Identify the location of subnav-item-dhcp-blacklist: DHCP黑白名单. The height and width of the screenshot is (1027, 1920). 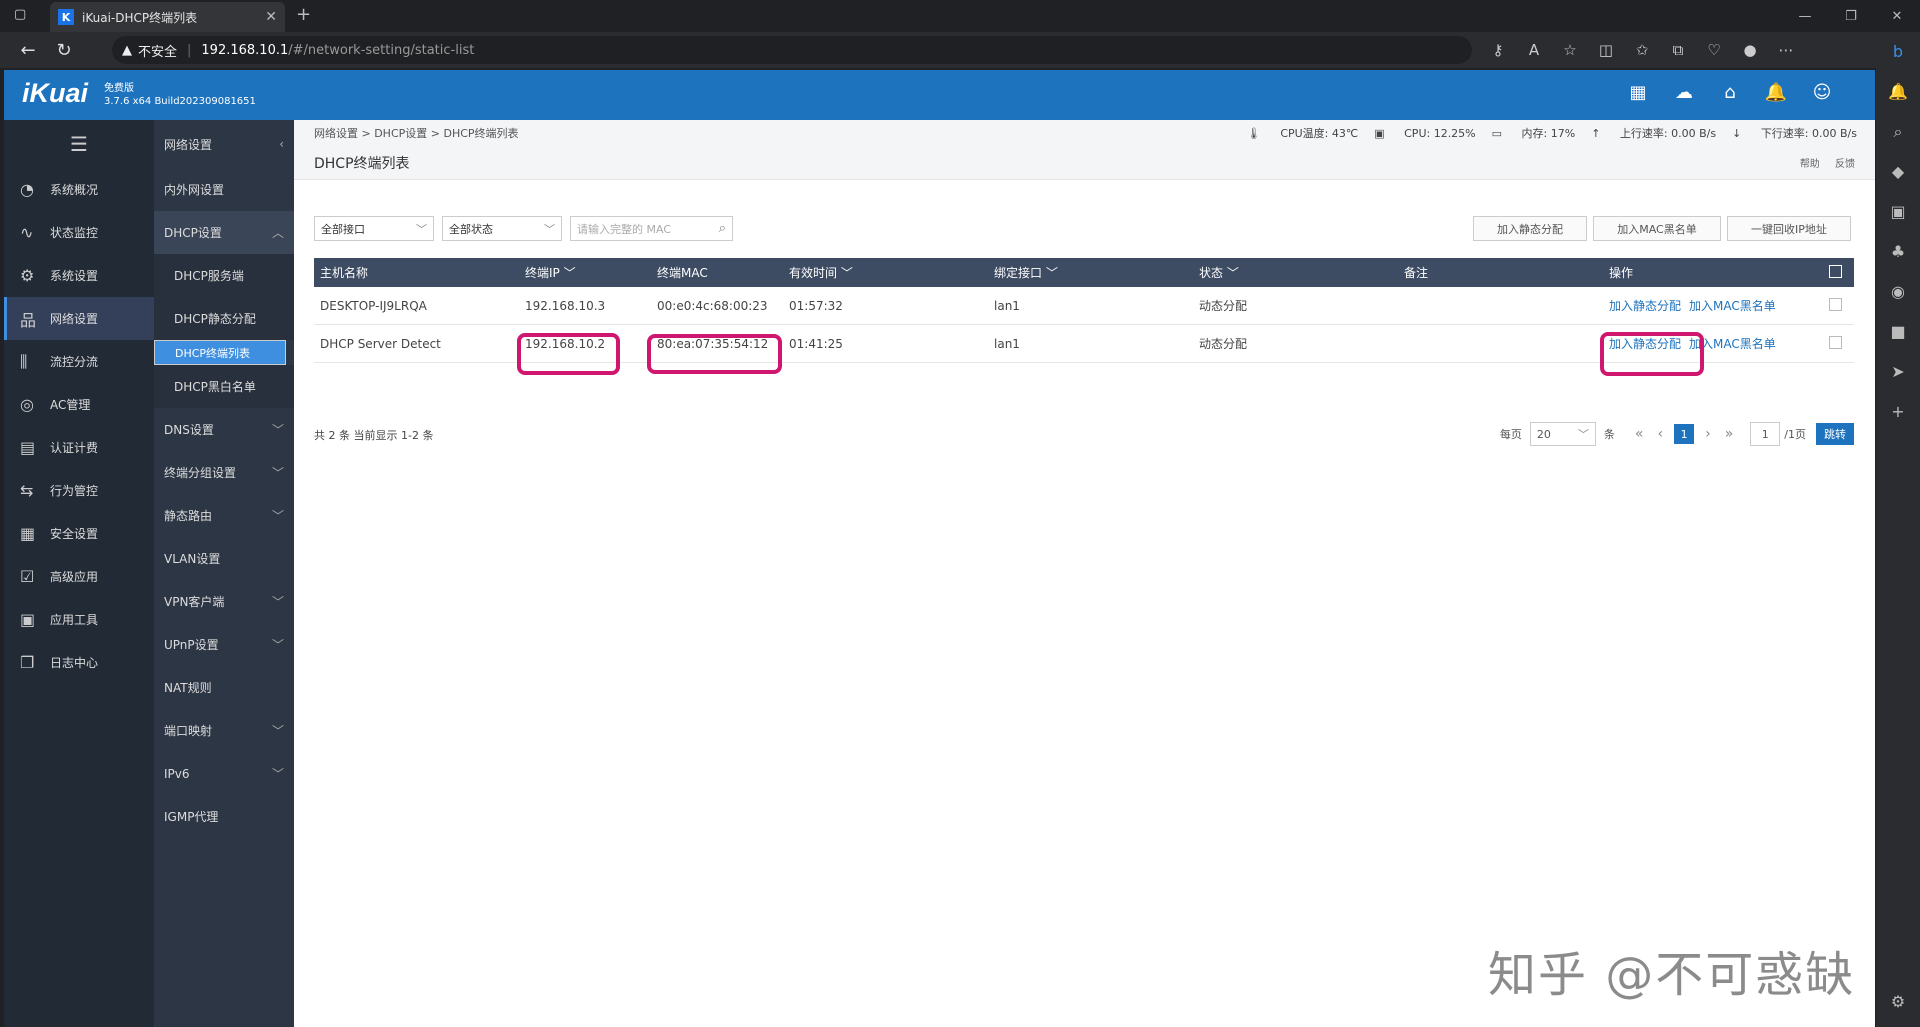
(224, 386).